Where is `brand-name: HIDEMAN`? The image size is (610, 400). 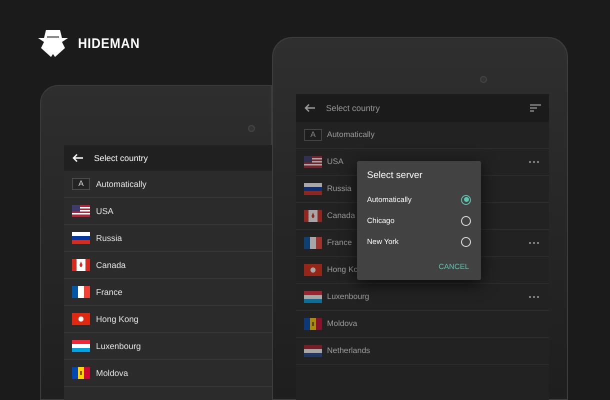 brand-name: HIDEMAN is located at coordinates (109, 43).